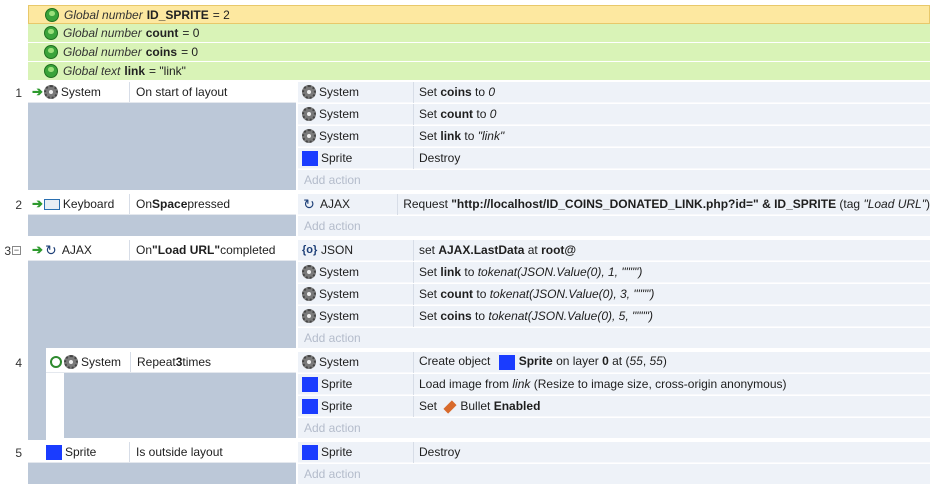 This screenshot has width=930, height=484. I want to click on event-1-action-2: System Set count to 0, so click(614, 114).